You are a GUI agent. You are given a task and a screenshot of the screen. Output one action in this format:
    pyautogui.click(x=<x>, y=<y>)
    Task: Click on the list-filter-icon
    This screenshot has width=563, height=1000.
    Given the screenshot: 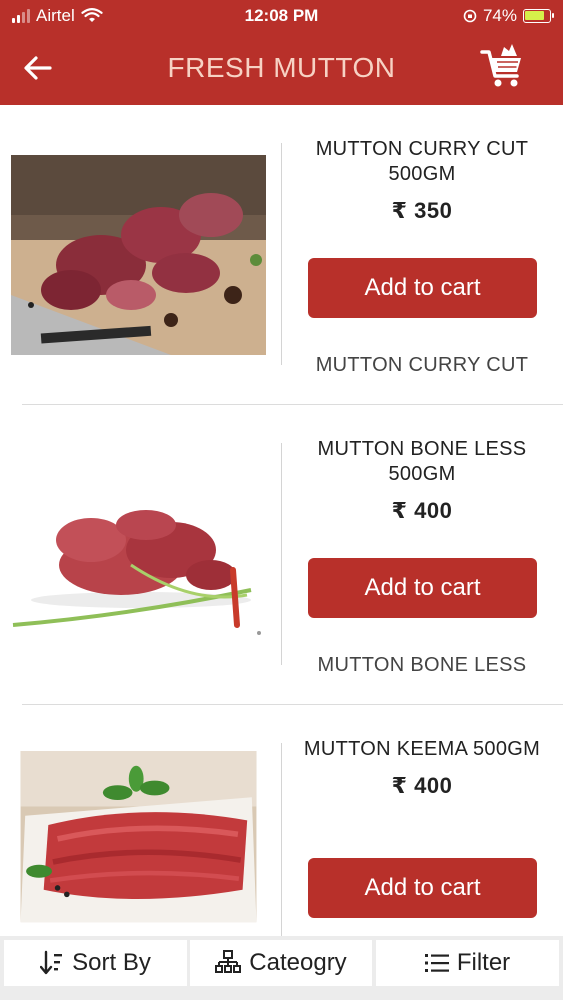 What is the action you would take?
    pyautogui.click(x=436, y=963)
    